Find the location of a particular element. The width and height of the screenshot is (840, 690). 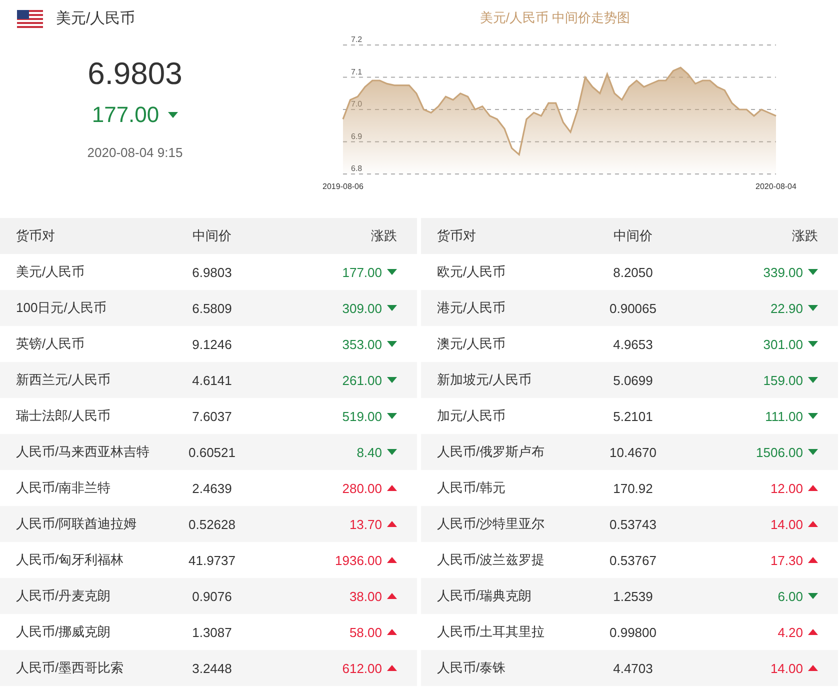

price-cell-text: 1.2539 is located at coordinates (633, 596).